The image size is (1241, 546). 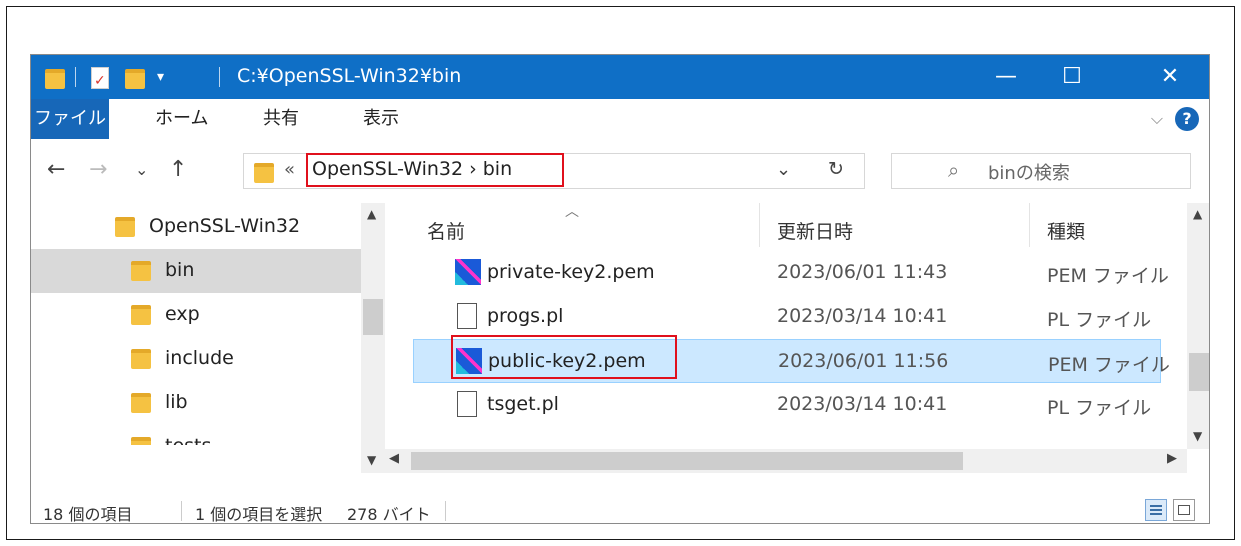 I want to click on maximize-button: ☐, so click(x=1072, y=77).